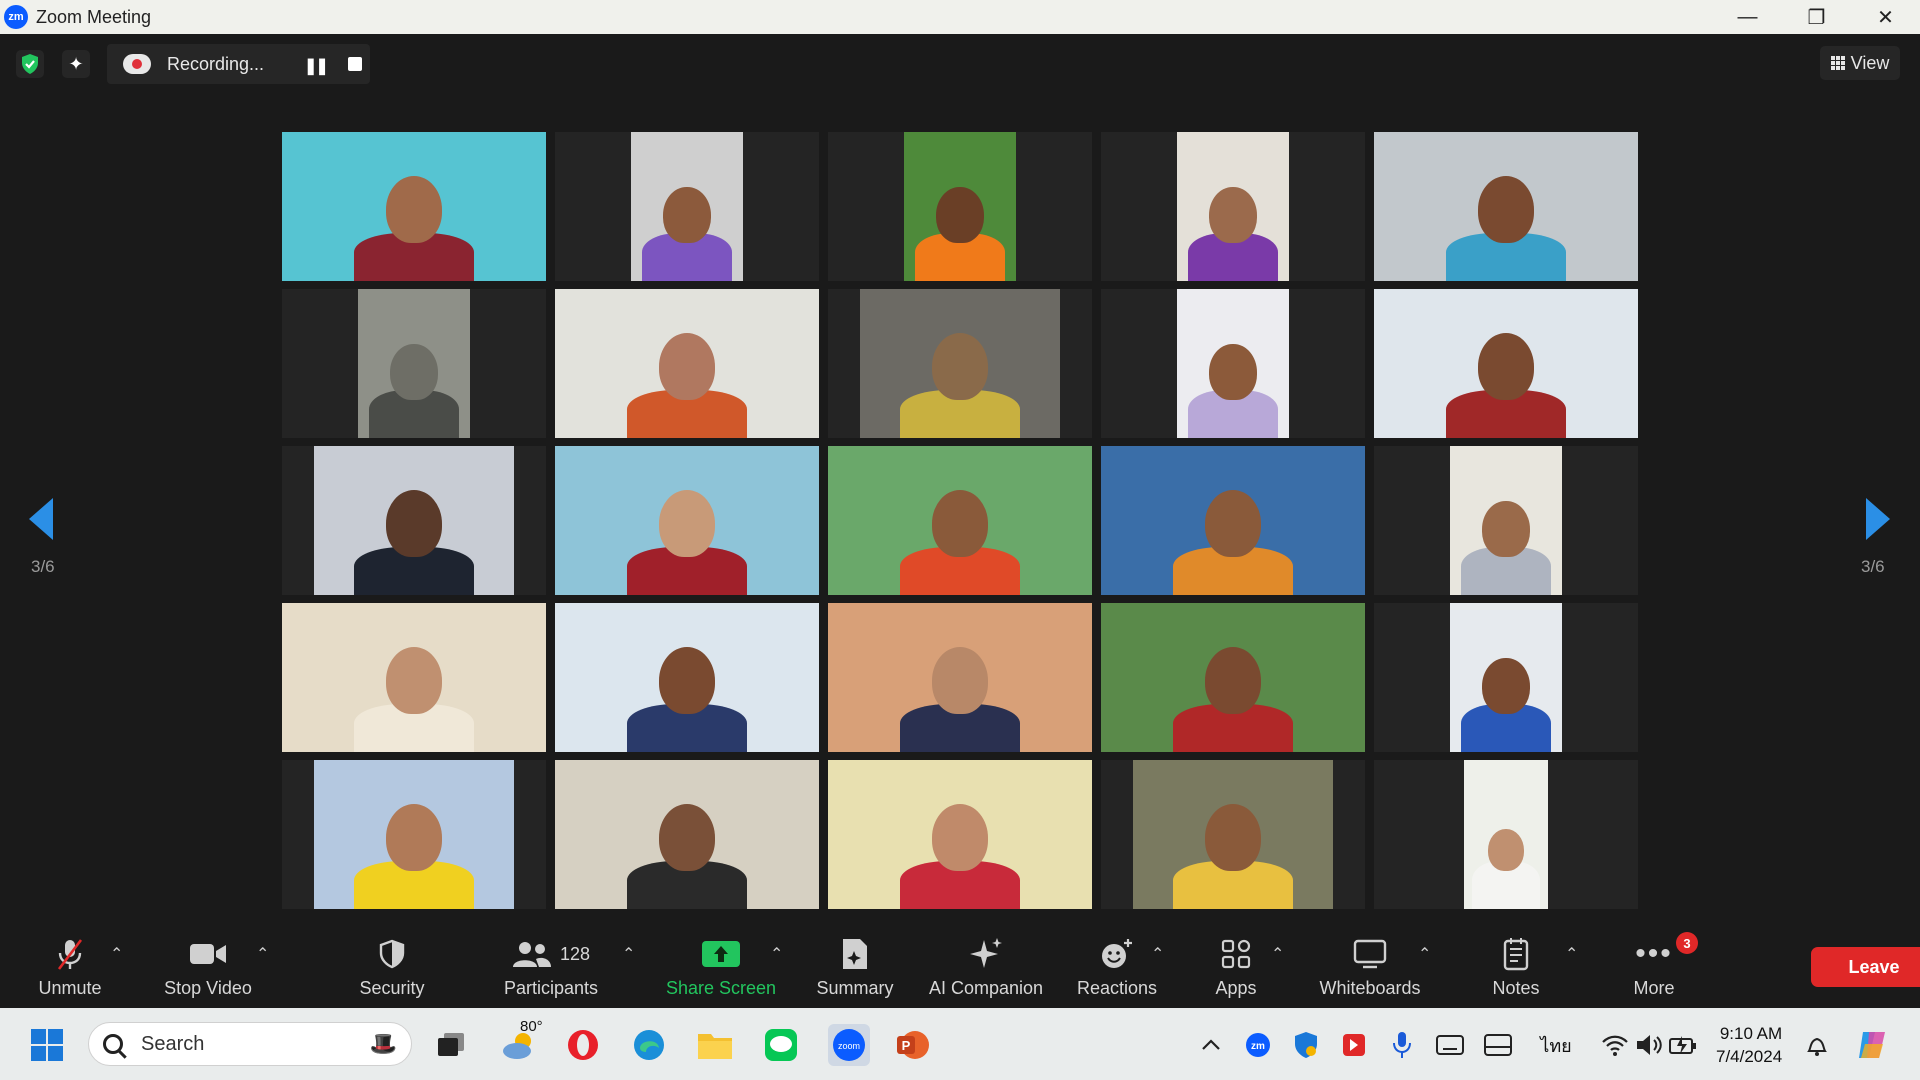 The image size is (1920, 1080). What do you see at coordinates (392, 988) in the screenshot?
I see `security-label: Security` at bounding box center [392, 988].